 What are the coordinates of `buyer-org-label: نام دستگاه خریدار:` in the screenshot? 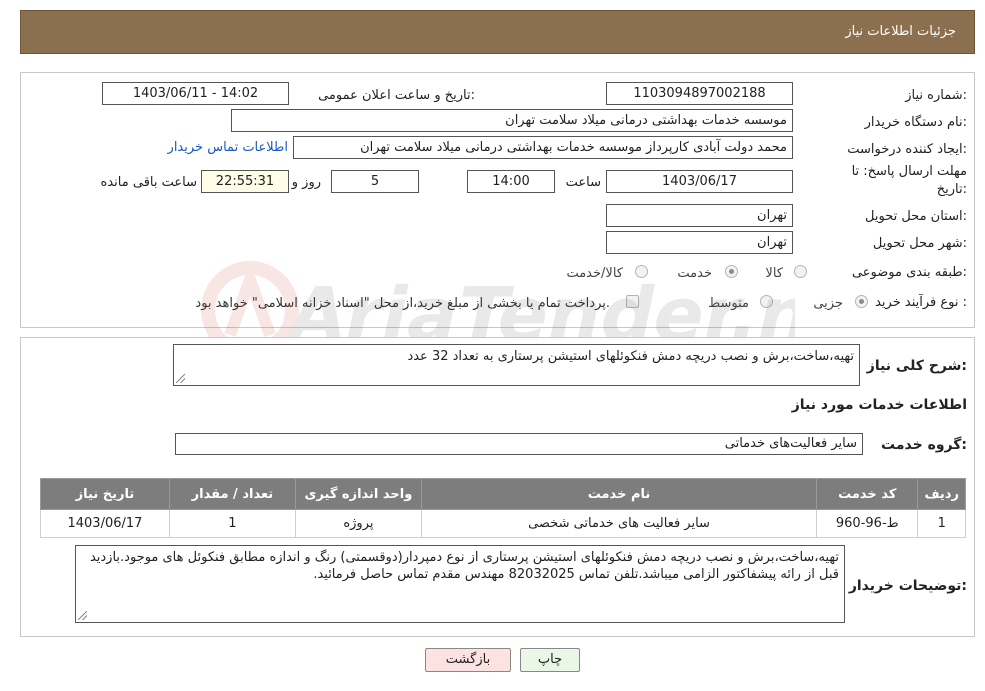 It's located at (915, 122).